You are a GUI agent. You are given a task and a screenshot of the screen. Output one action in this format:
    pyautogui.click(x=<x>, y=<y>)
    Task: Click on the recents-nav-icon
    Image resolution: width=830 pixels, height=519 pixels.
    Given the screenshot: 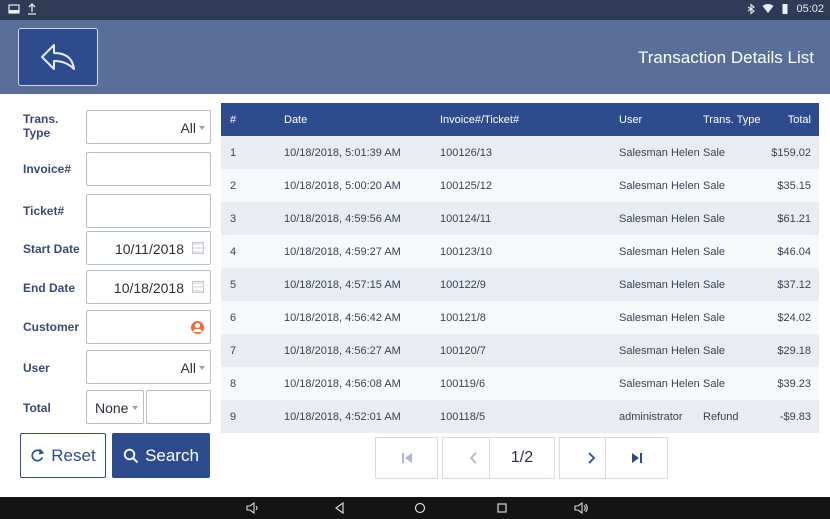 What is the action you would take?
    pyautogui.click(x=502, y=508)
    